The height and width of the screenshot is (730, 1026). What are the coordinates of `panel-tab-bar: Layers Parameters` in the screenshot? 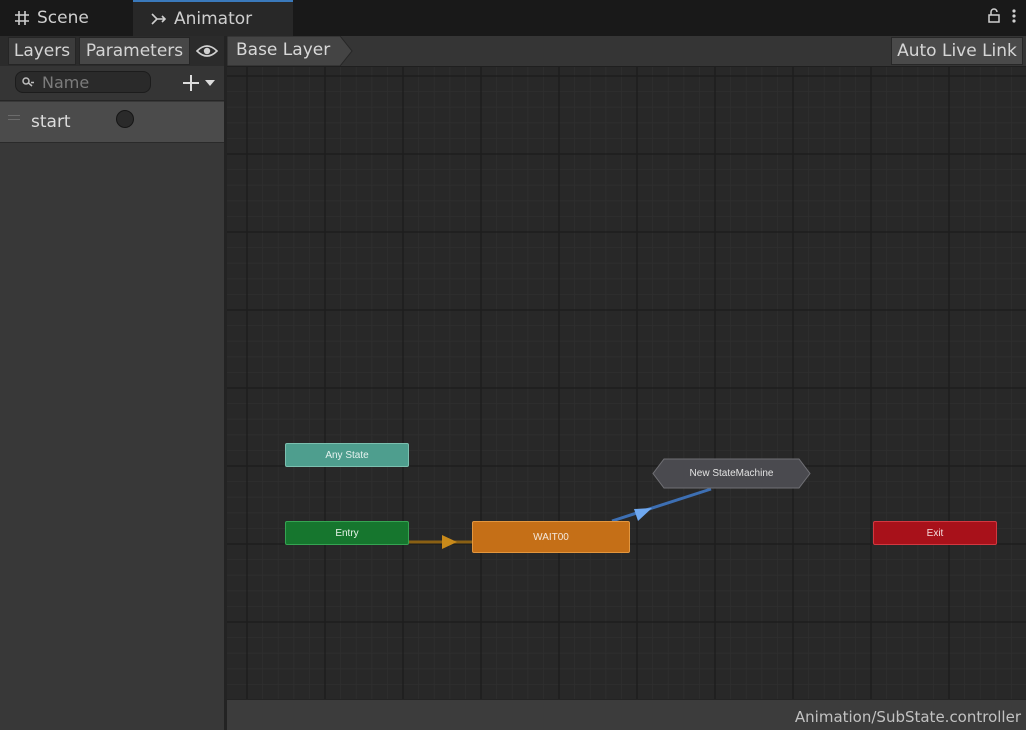 It's located at (112, 51).